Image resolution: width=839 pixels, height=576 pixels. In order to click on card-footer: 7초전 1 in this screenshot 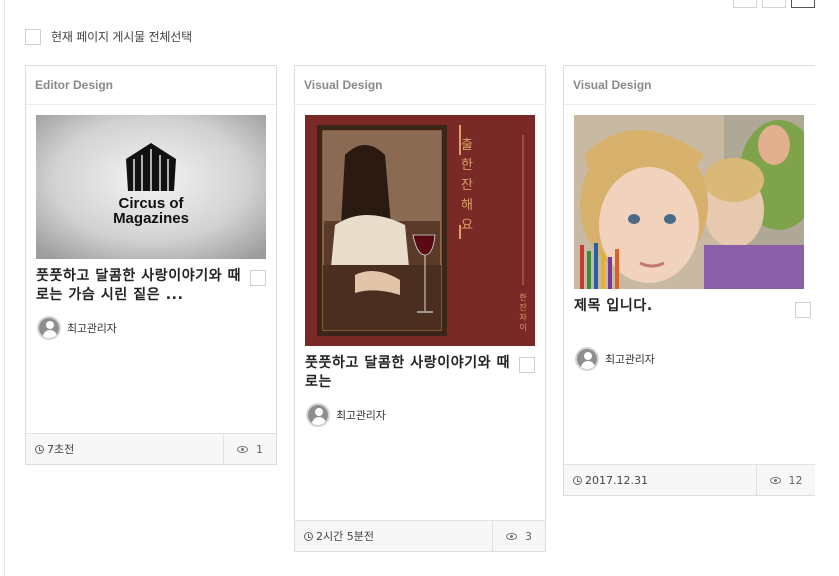, I will do `click(151, 448)`.